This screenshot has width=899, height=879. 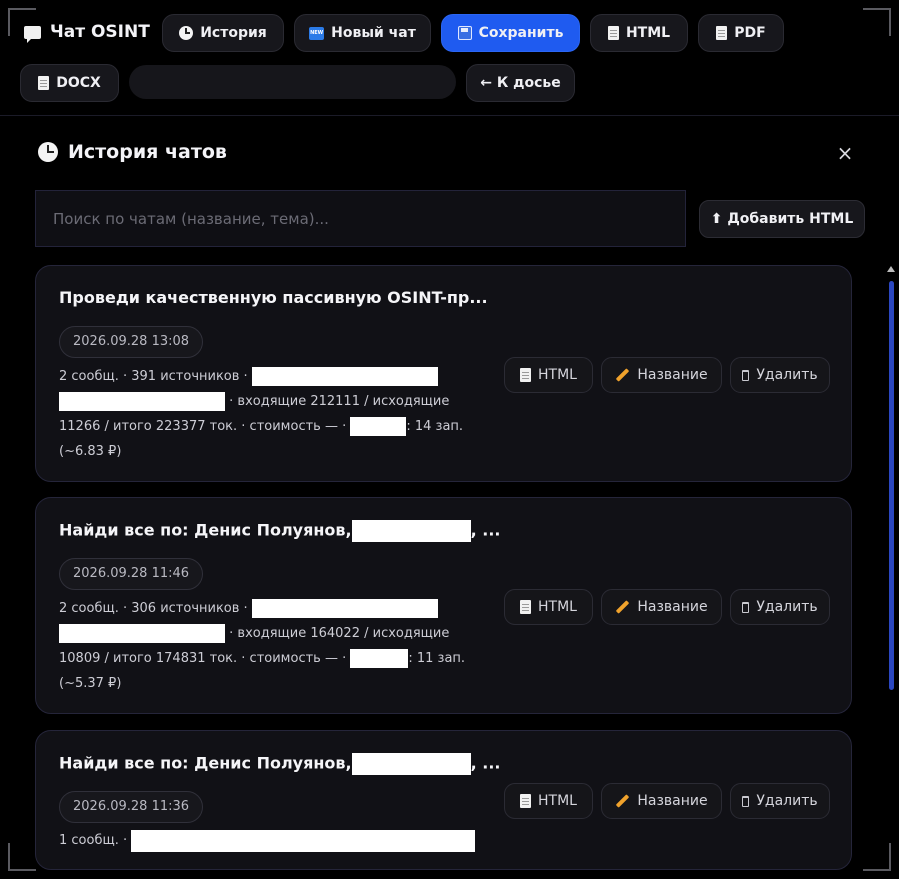 What do you see at coordinates (78, 83) in the screenshot?
I see `export-docx-label: DOCX` at bounding box center [78, 83].